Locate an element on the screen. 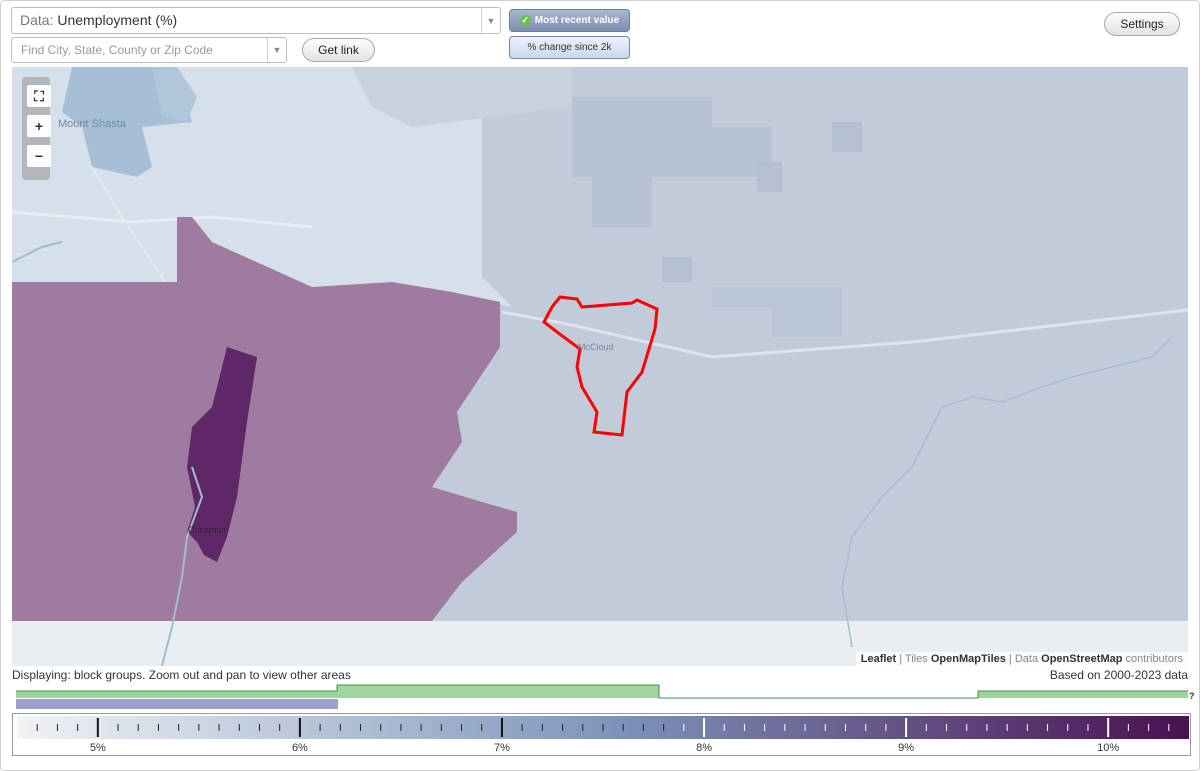 The height and width of the screenshot is (771, 1200). openmaptiles-link: OpenMapTiles is located at coordinates (968, 659).